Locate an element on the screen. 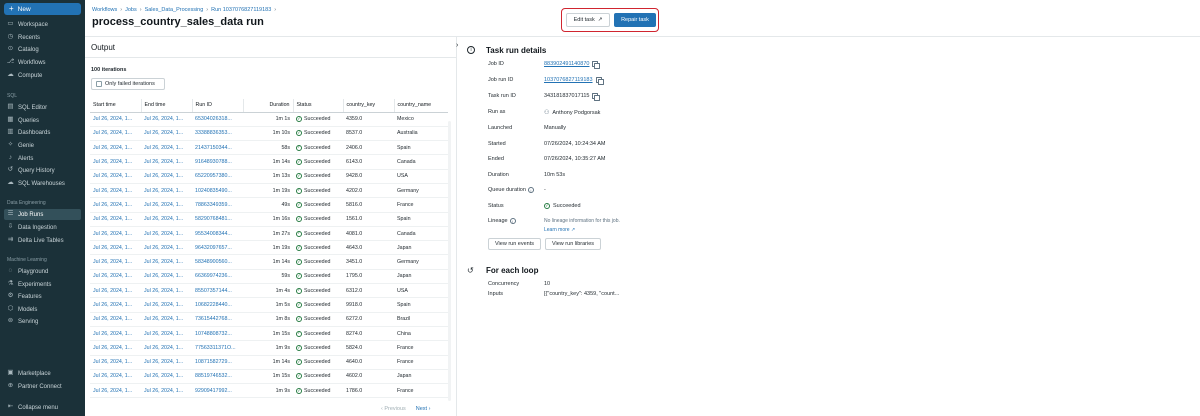  sidebar-item-experiments: ⚗ Experiments is located at coordinates (42, 284).